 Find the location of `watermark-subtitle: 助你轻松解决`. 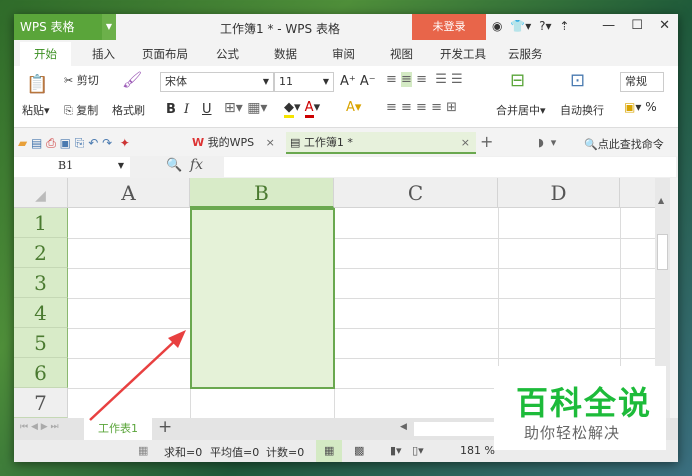

watermark-subtitle: 助你轻松解决 is located at coordinates (572, 433).